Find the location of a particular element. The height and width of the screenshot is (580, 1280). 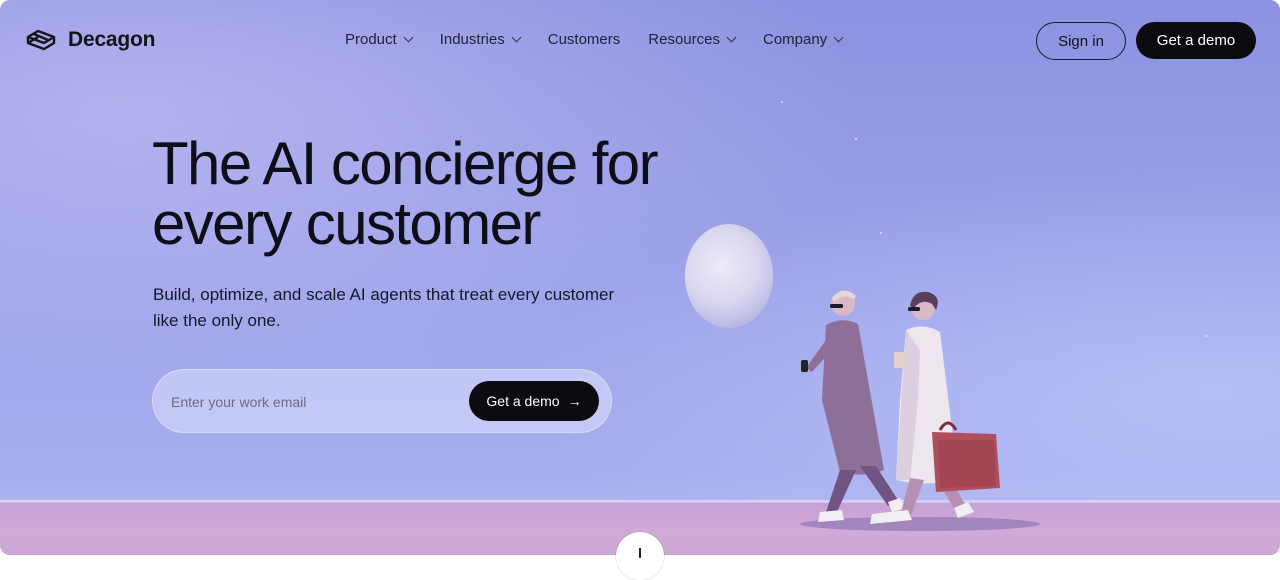

nav-item-label: Company is located at coordinates (795, 39).